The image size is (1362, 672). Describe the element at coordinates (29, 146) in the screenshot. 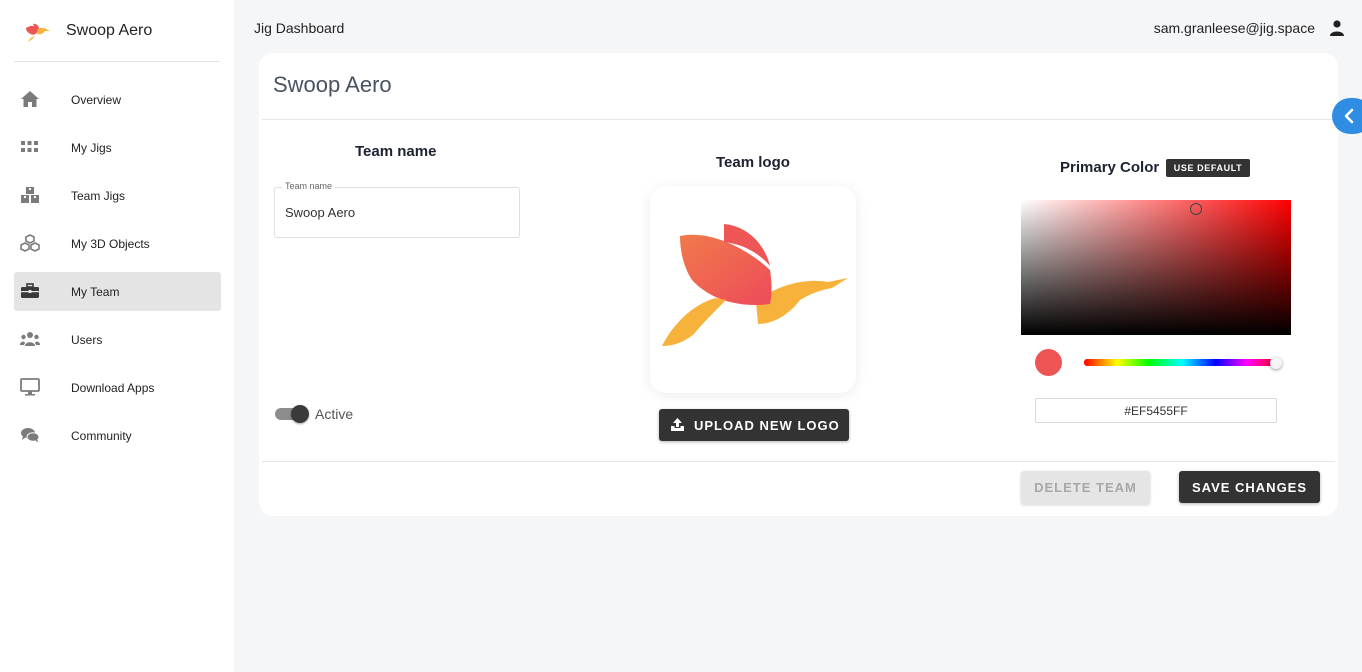

I see `grid-icon` at that location.